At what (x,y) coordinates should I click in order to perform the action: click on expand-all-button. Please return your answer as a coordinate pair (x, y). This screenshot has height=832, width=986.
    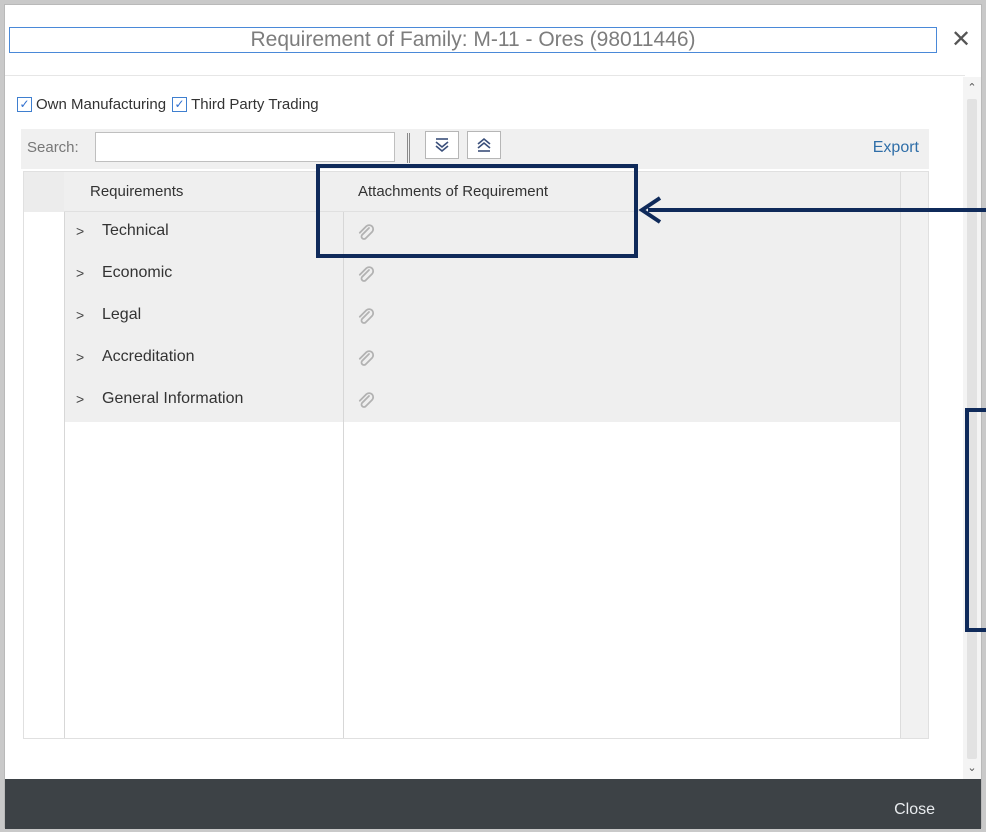
    Looking at the image, I should click on (442, 145).